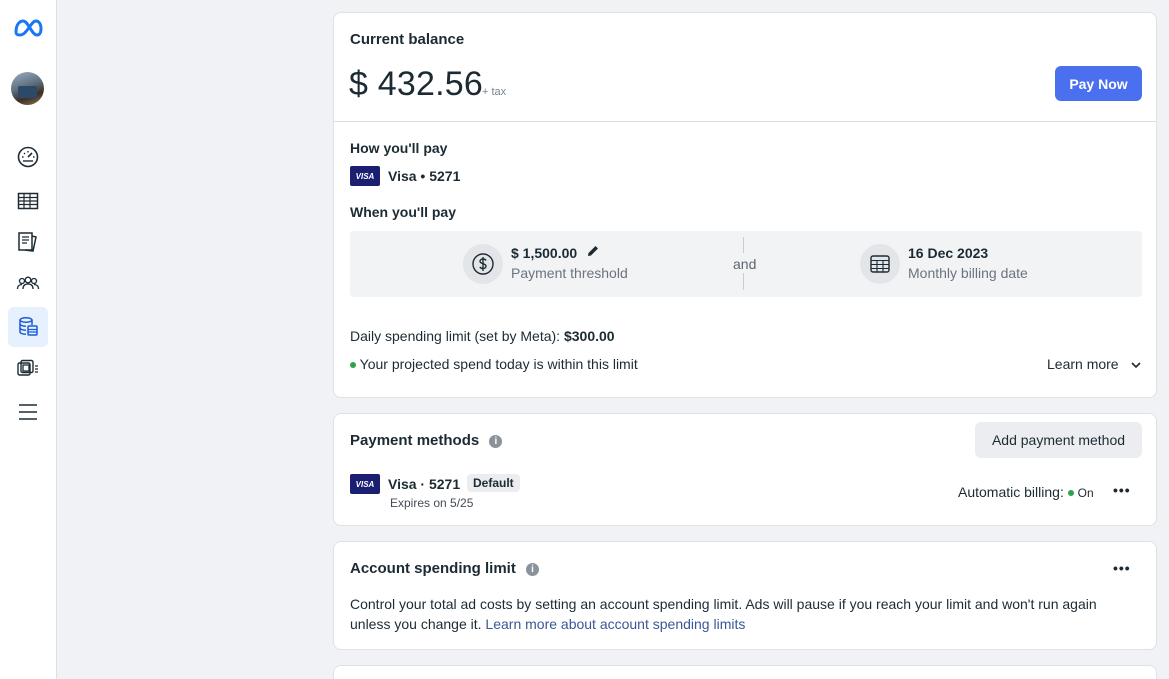 The image size is (1169, 679). I want to click on left-nav-rail, so click(28, 339).